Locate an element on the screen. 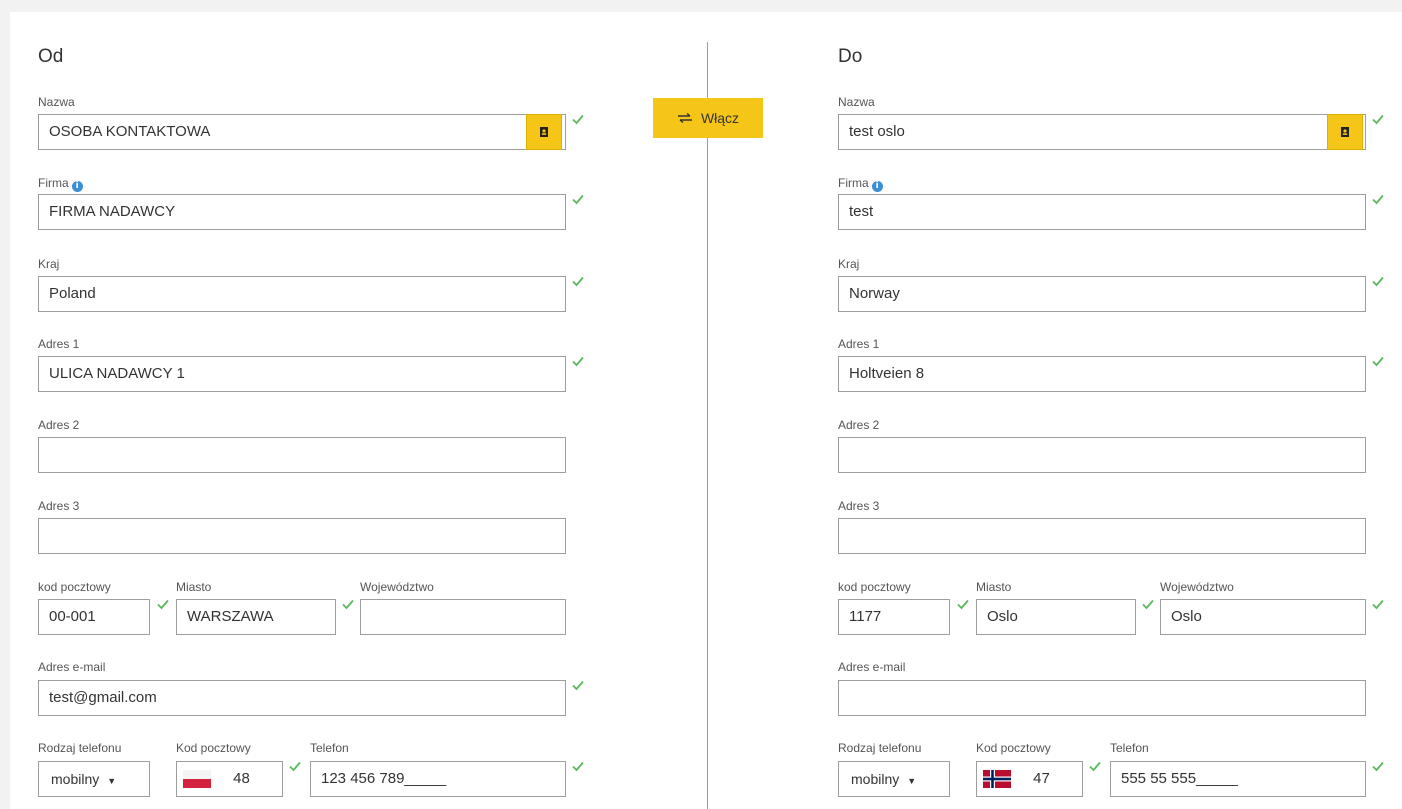  from-phone-type-value: mobilny is located at coordinates (75, 779).